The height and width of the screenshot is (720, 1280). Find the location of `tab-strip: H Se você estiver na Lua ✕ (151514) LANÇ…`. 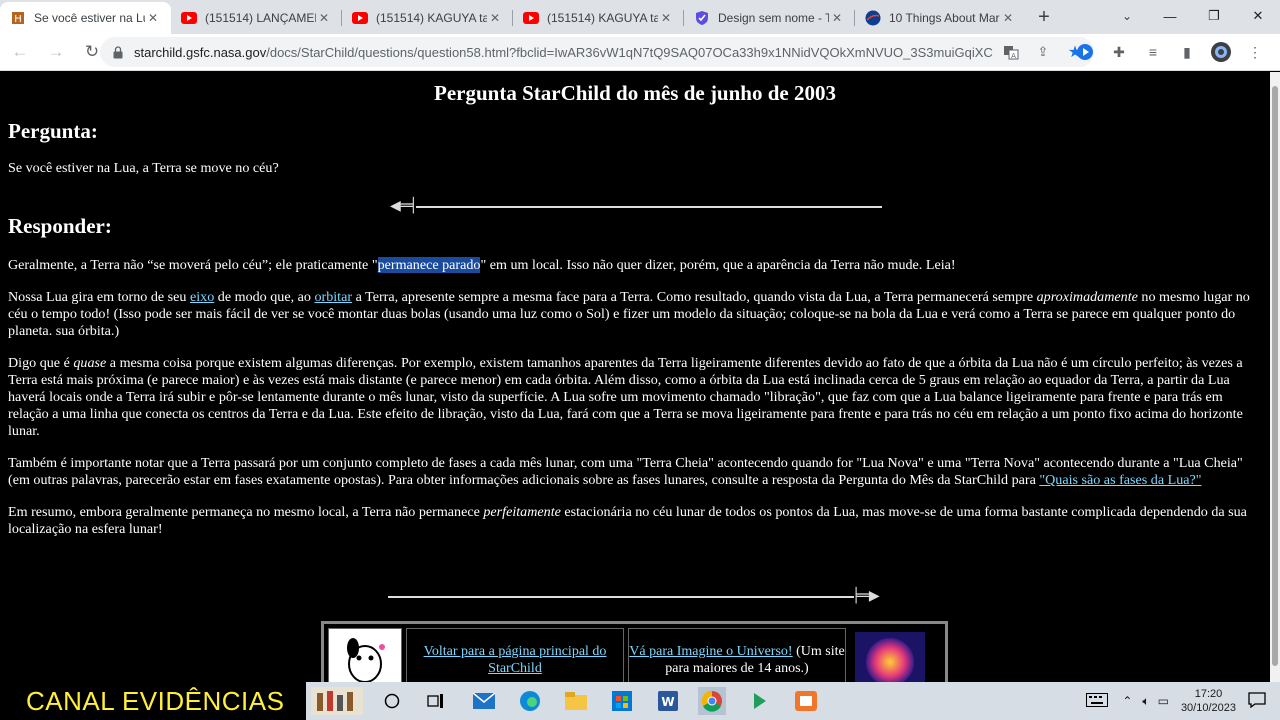

tab-strip: H Se você estiver na Lua ✕ (151514) LANÇ… is located at coordinates (640, 17).